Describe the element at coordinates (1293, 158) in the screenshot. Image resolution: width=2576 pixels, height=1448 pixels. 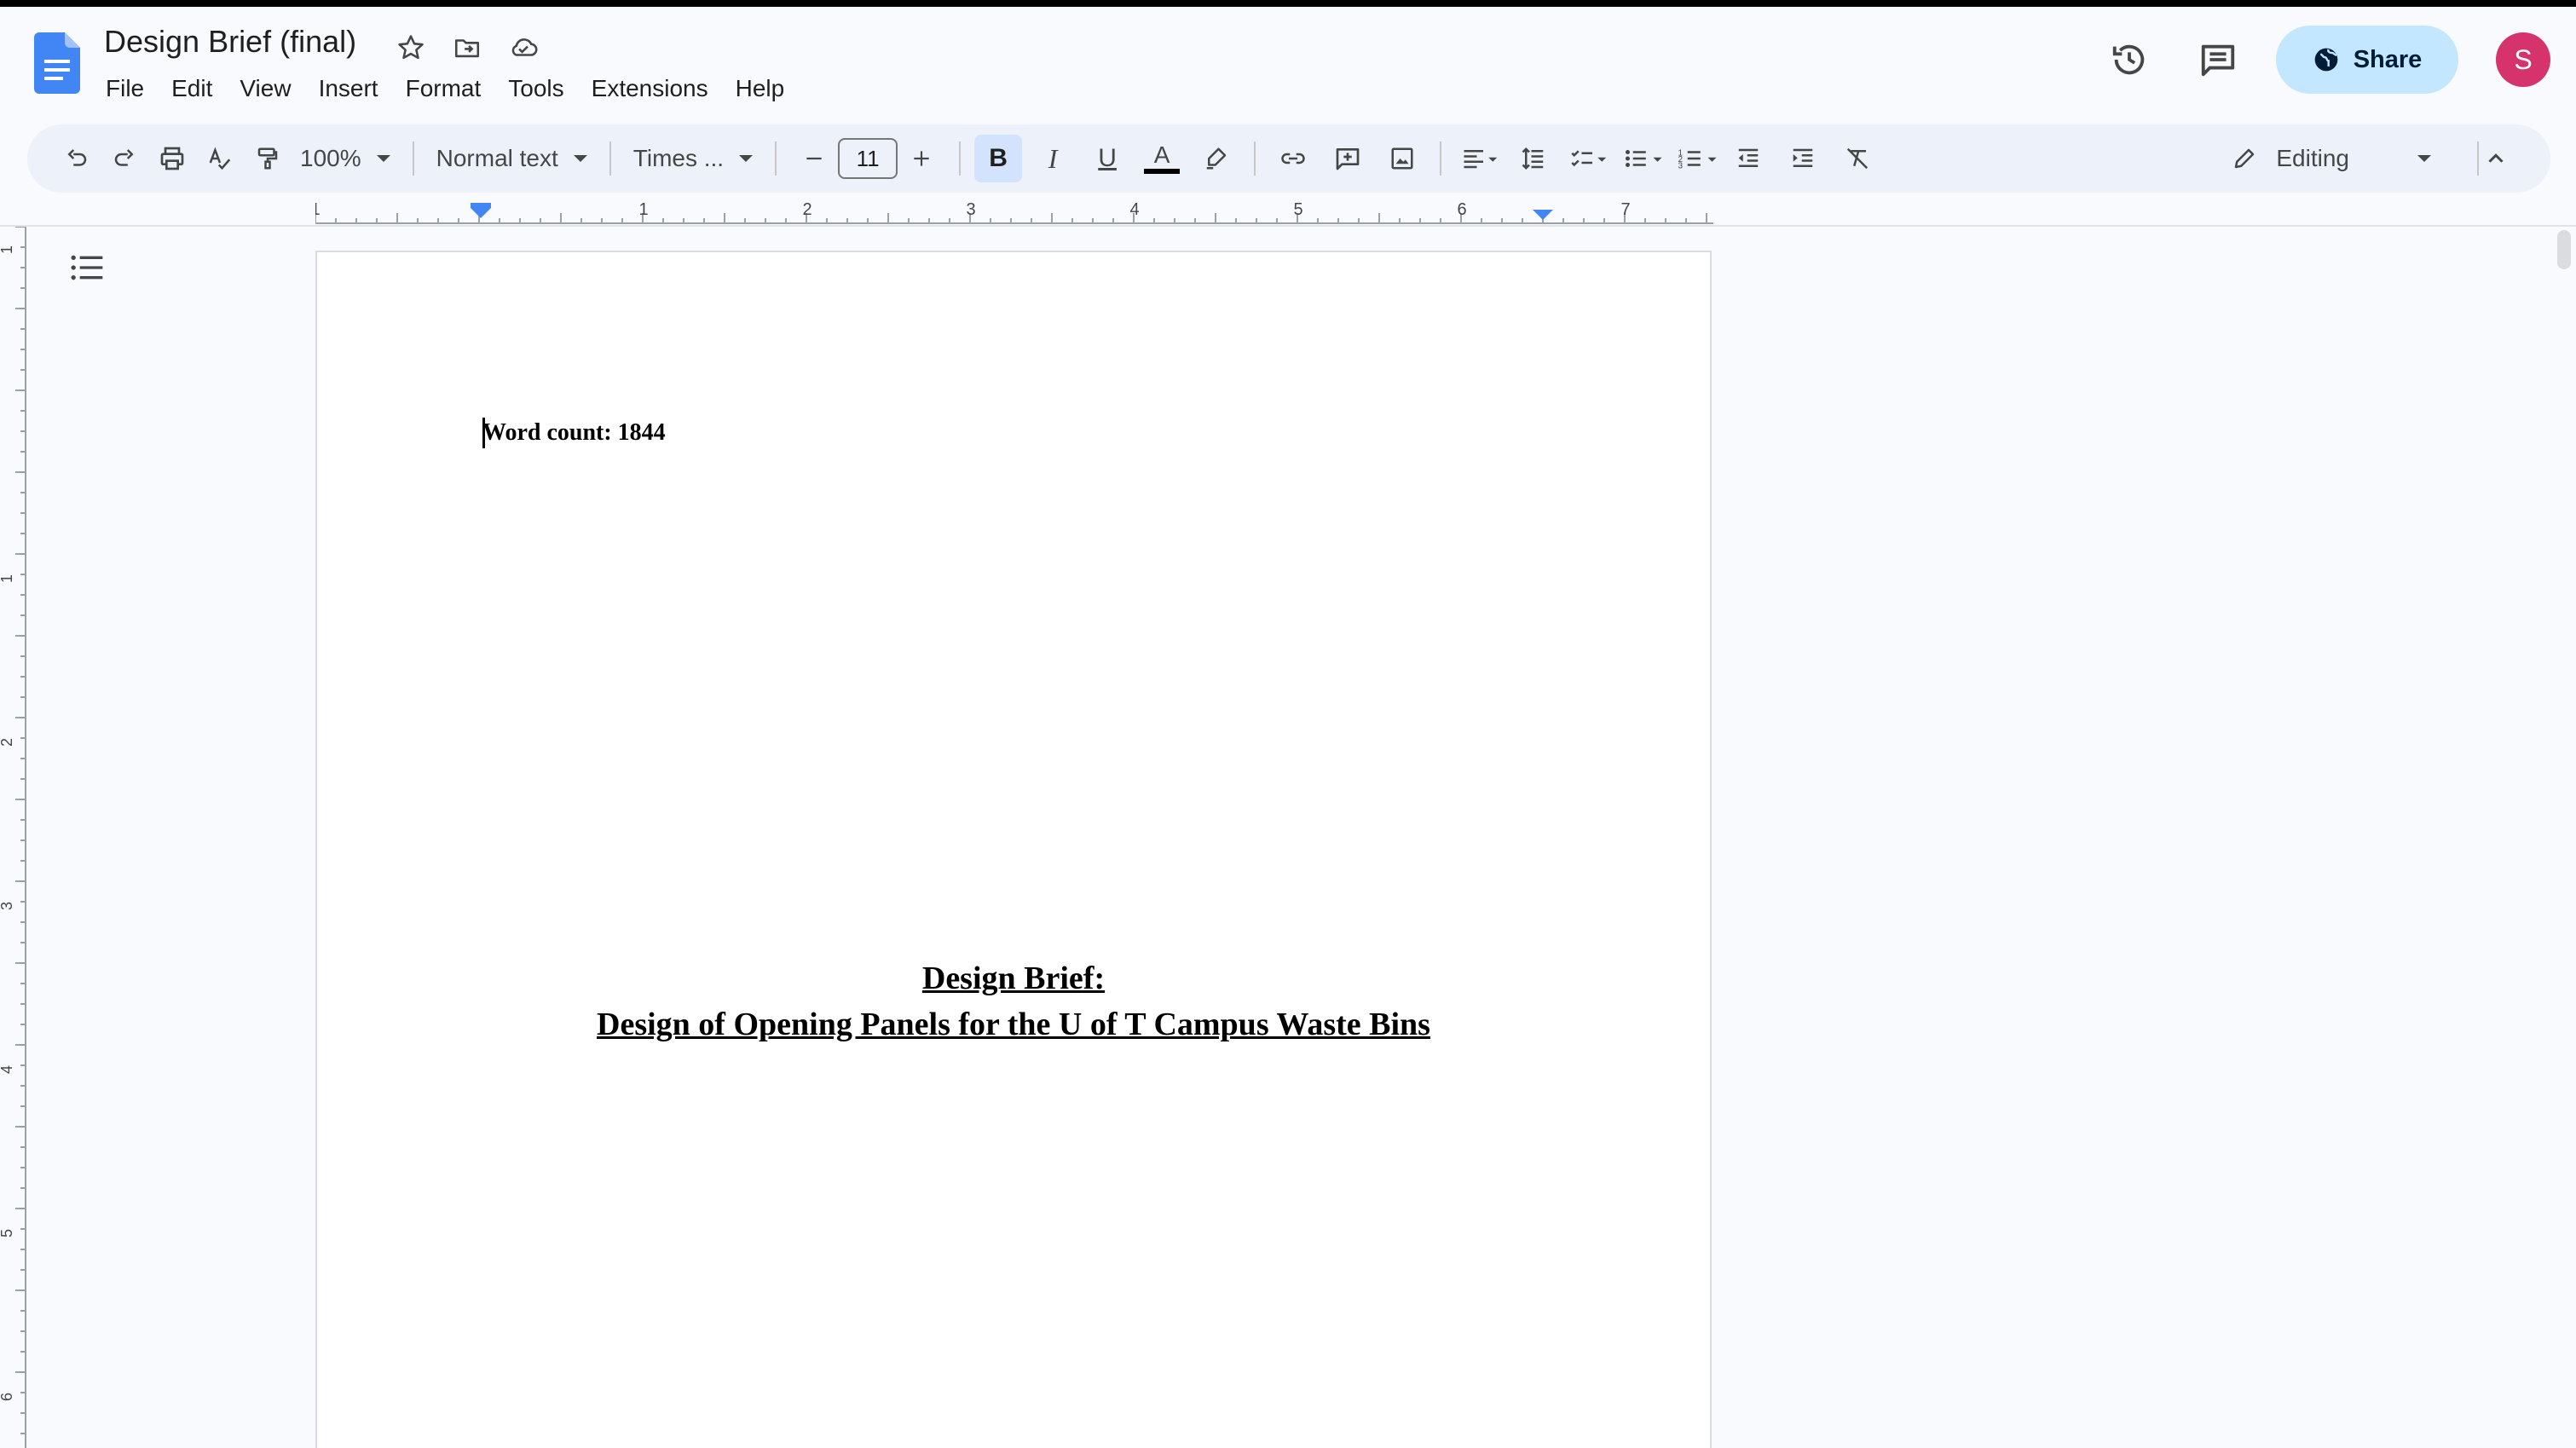
I see `link-icon` at that location.